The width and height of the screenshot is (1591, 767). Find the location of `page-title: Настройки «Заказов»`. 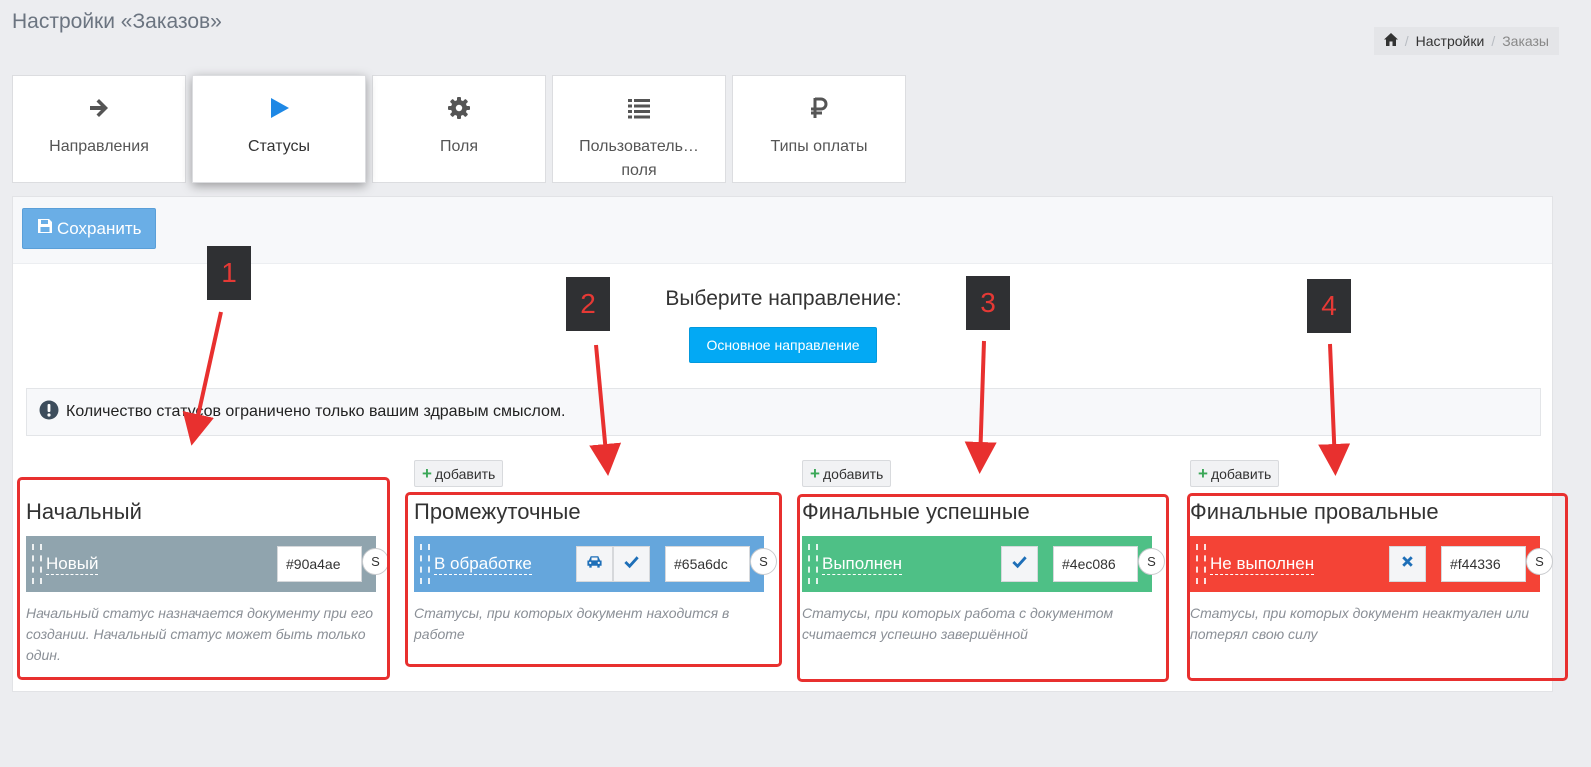

page-title: Настройки «Заказов» is located at coordinates (117, 21).